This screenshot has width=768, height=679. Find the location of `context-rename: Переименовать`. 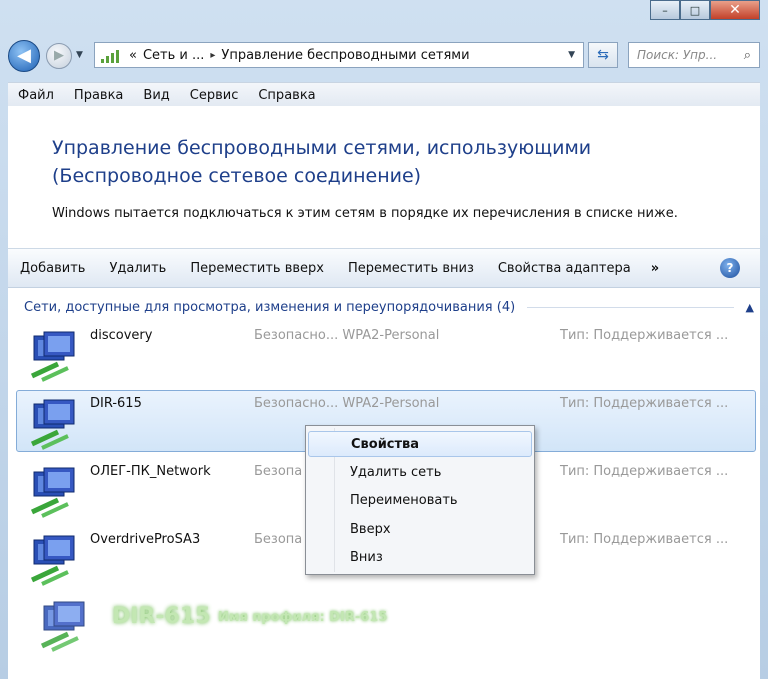

context-rename: Переименовать is located at coordinates (420, 501).